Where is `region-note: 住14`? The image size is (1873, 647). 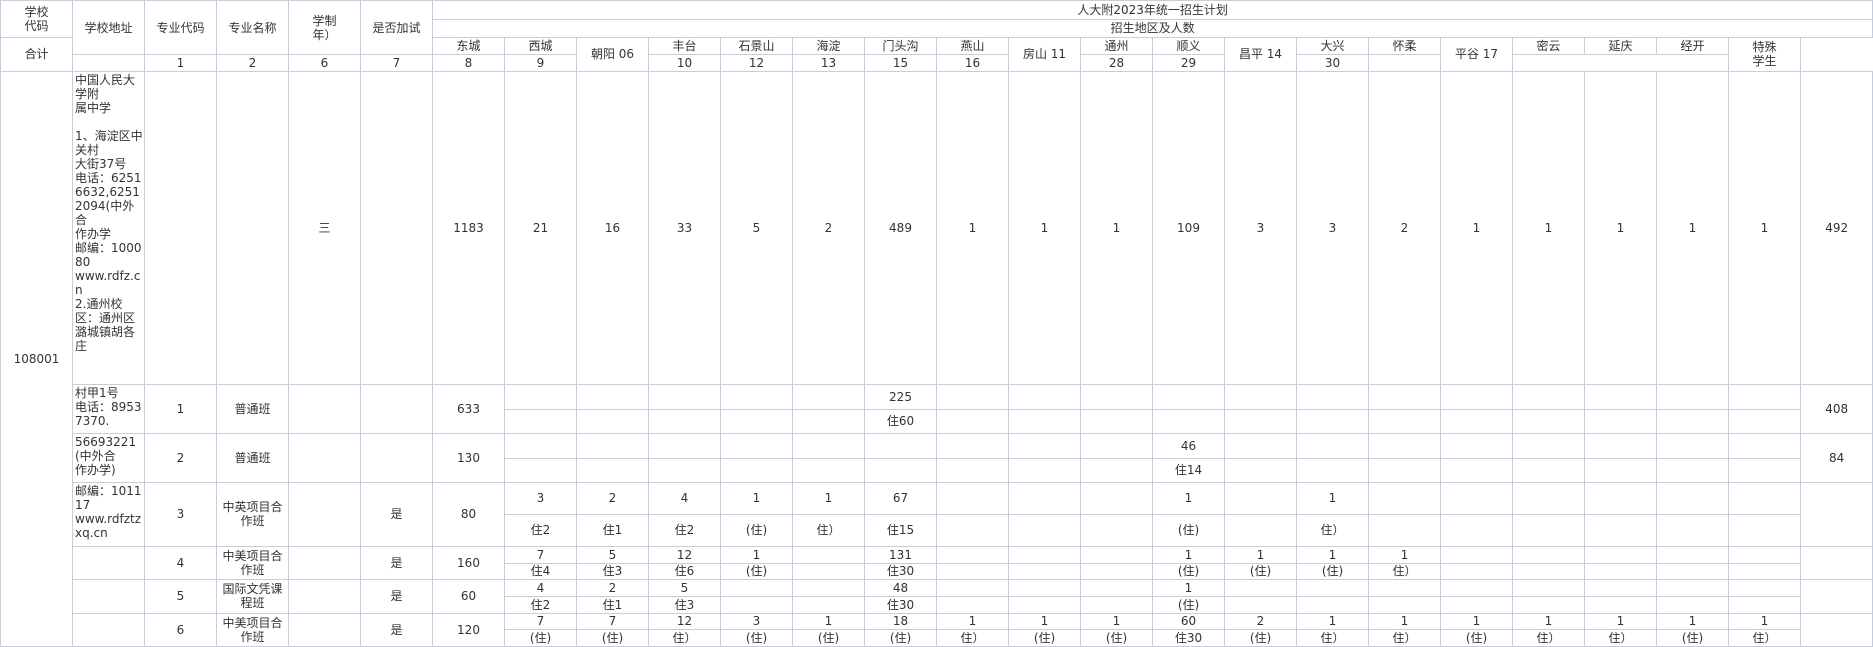
region-note: 住14 is located at coordinates (1188, 470).